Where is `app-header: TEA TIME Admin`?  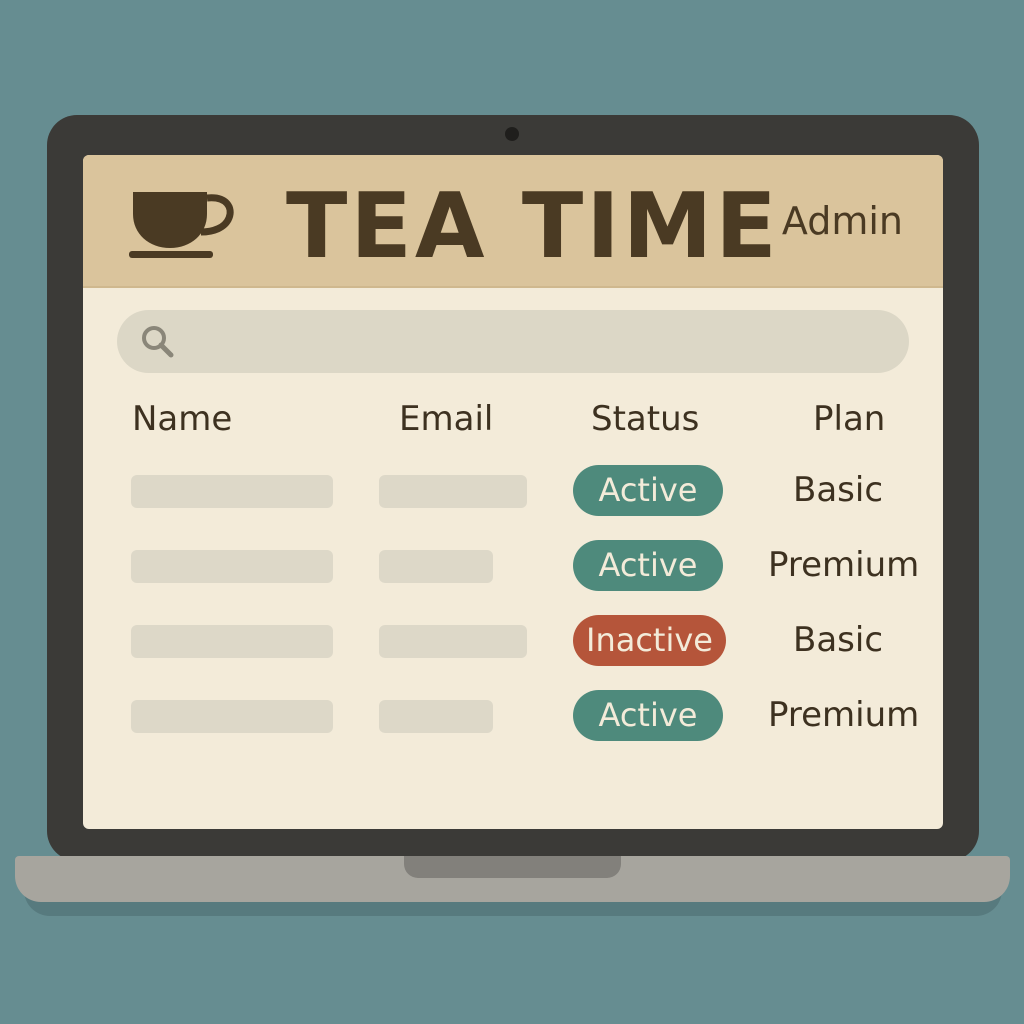 app-header: TEA TIME Admin is located at coordinates (513, 221).